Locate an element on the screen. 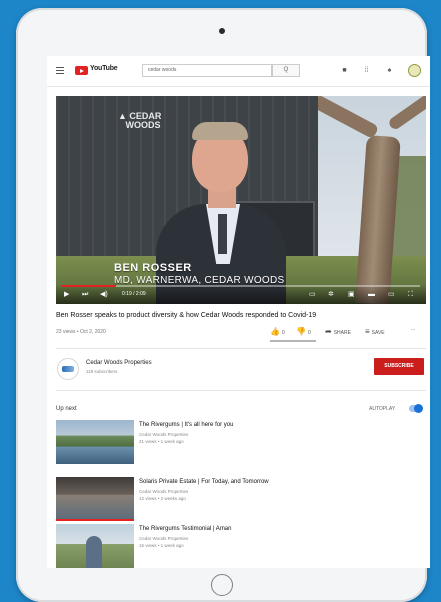 The image size is (441, 602). building-logo-icon: ▲ CEDAR WOODS is located at coordinates (140, 120).